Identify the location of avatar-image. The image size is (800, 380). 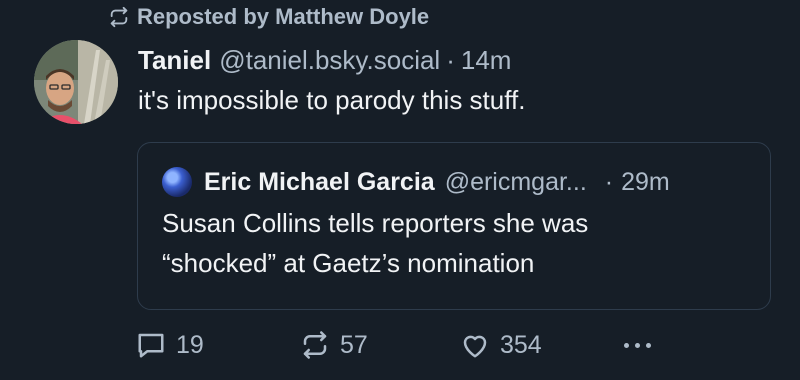
(76, 82).